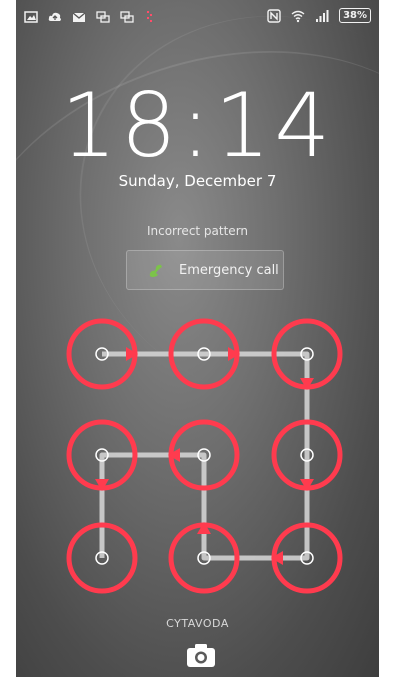 This screenshot has height=677, width=395. Describe the element at coordinates (155, 271) in the screenshot. I see `phone-icon` at that location.